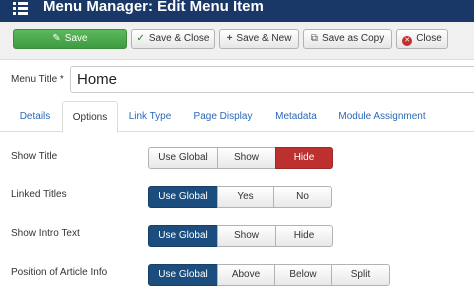  What do you see at coordinates (223, 116) in the screenshot?
I see `tab-page-display: Page Display` at bounding box center [223, 116].